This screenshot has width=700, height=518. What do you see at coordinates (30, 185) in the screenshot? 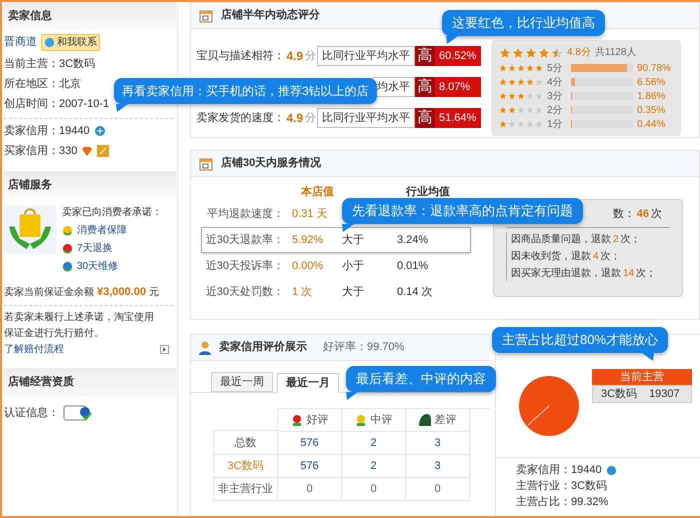
I see `section-title: 店铺服务` at bounding box center [30, 185].